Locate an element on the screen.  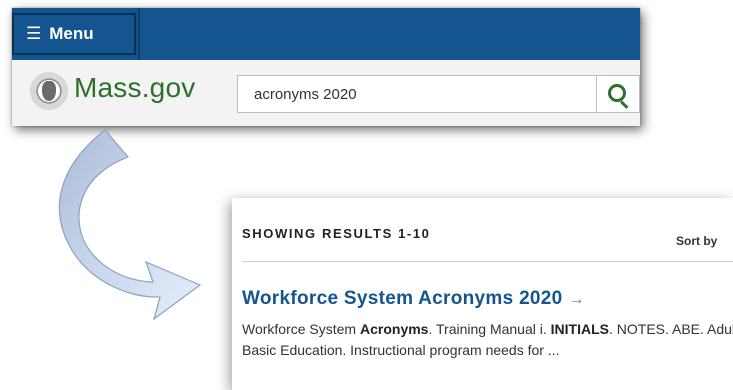
snippet-bold-2: INITIALS is located at coordinates (579, 329).